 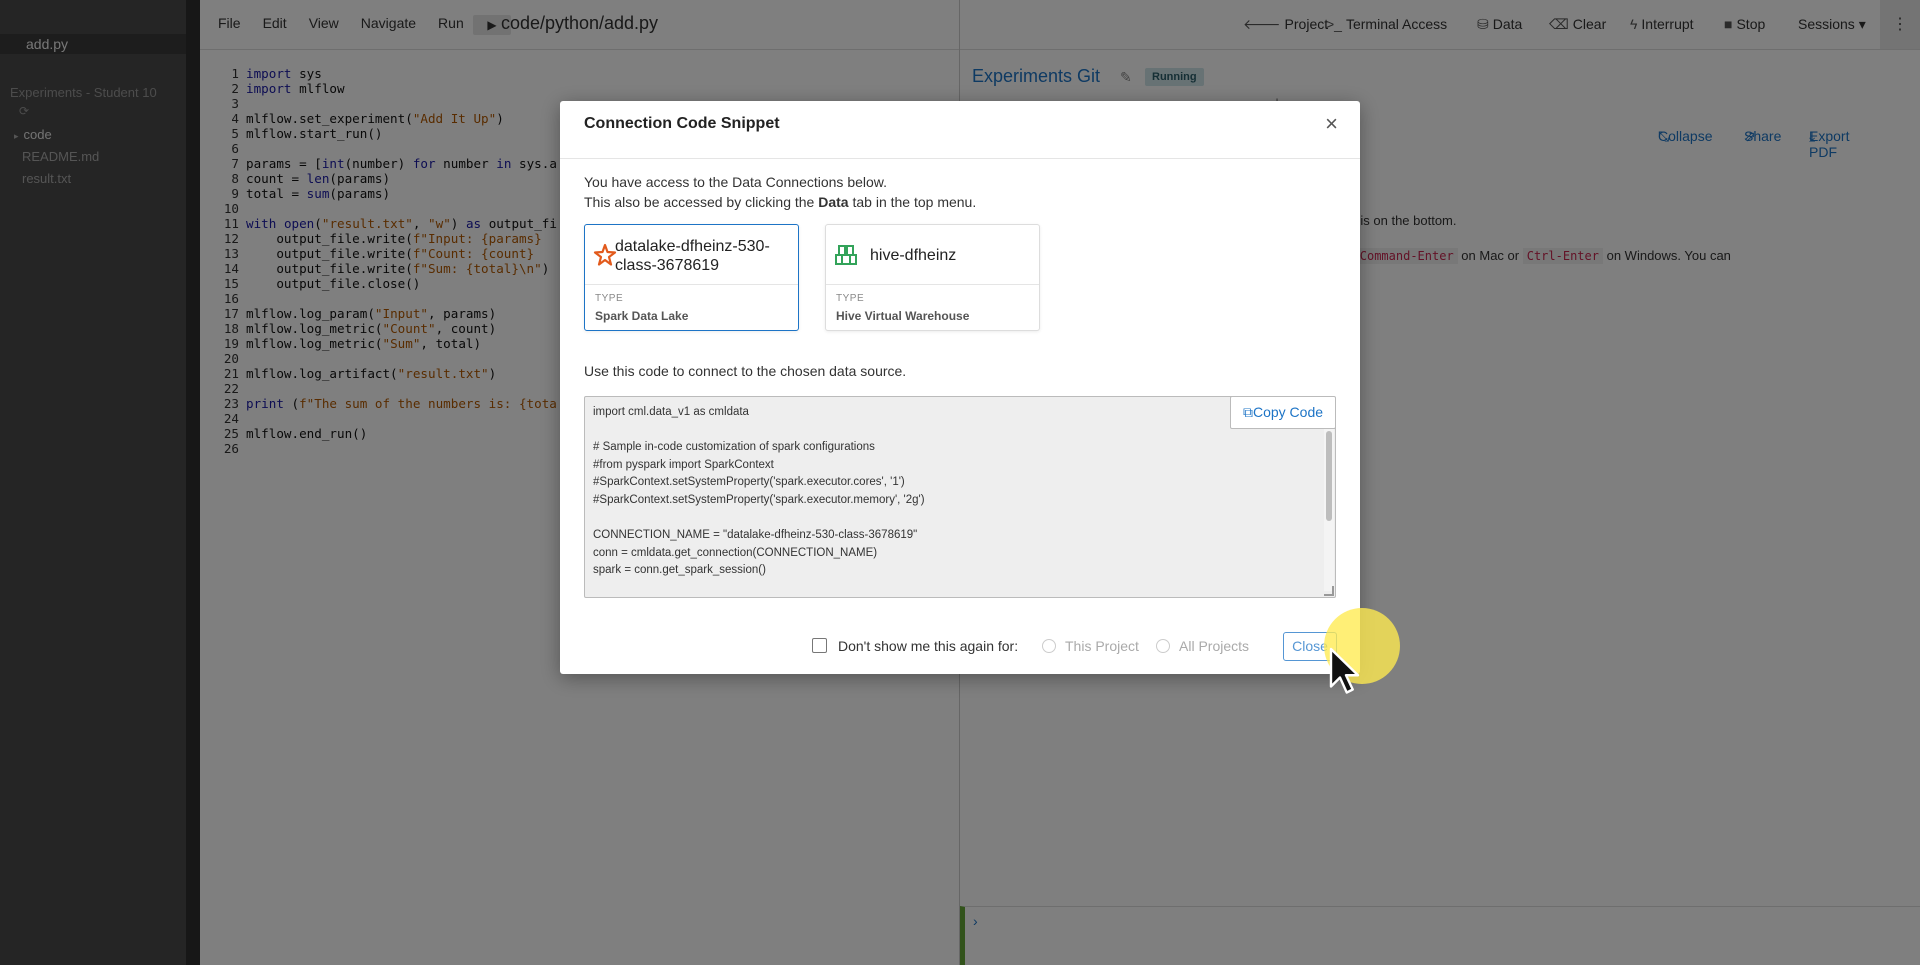 What do you see at coordinates (642, 316) in the screenshot?
I see `type-value: Spark Data Lake` at bounding box center [642, 316].